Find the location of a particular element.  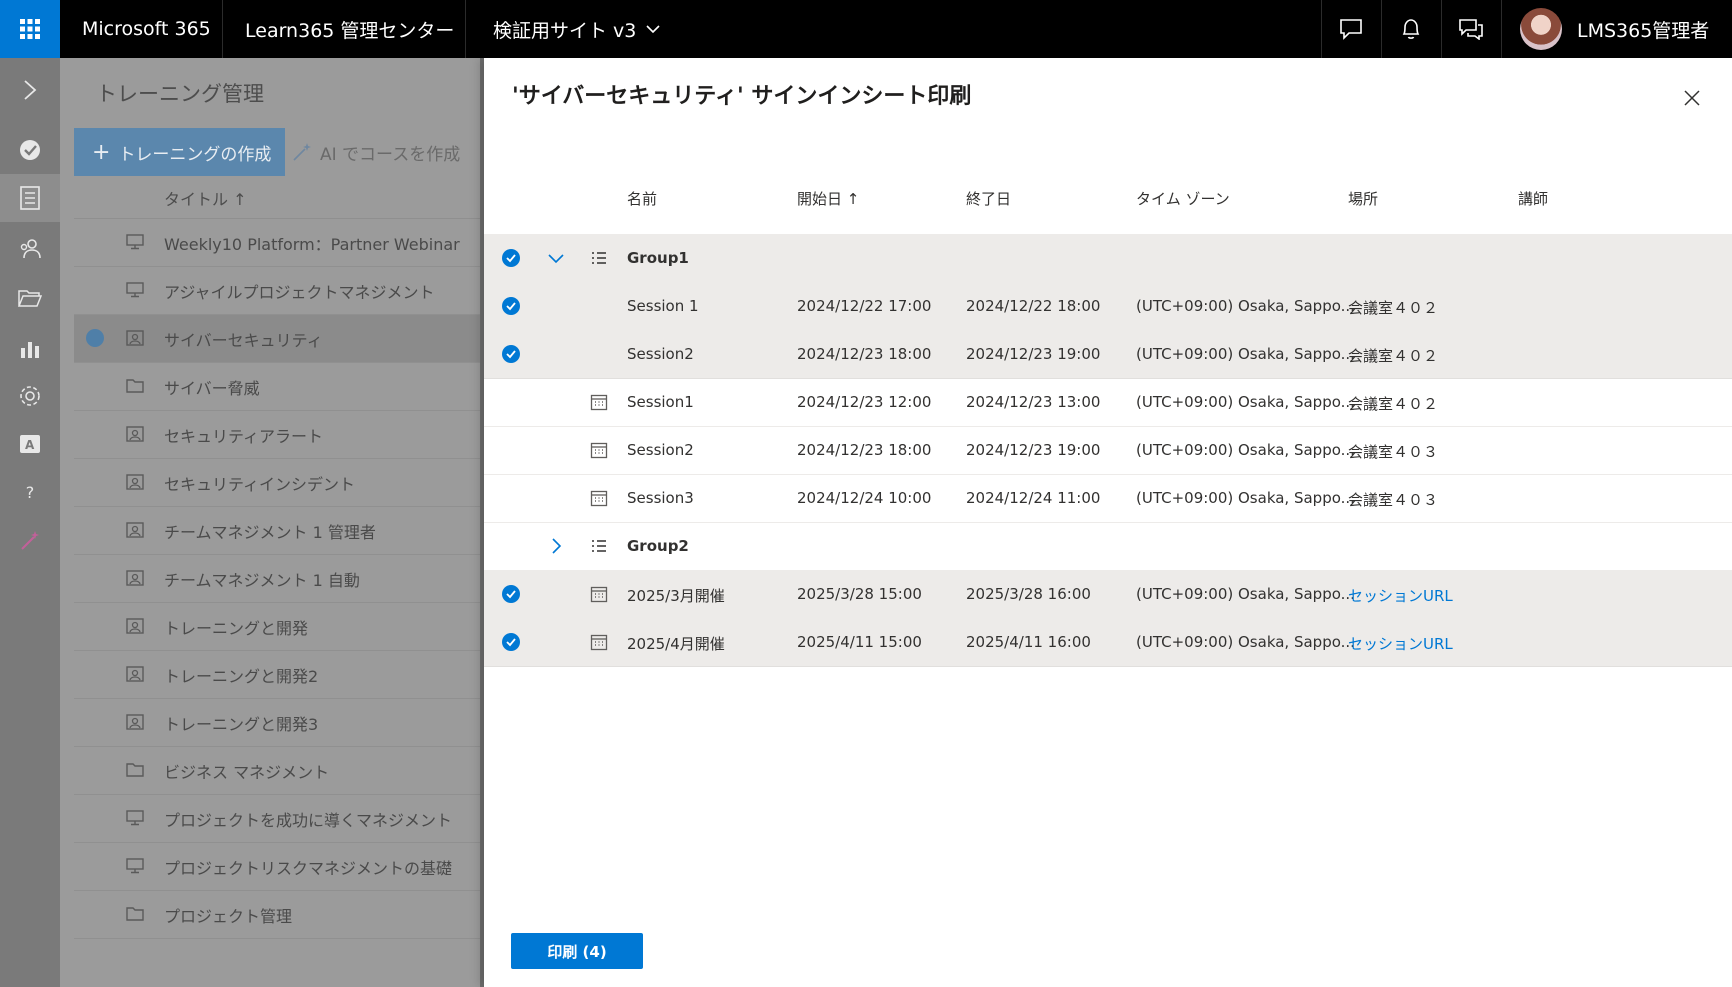

training-list-item: プロジェクトを成功に導くマネジメント is located at coordinates (277, 819).